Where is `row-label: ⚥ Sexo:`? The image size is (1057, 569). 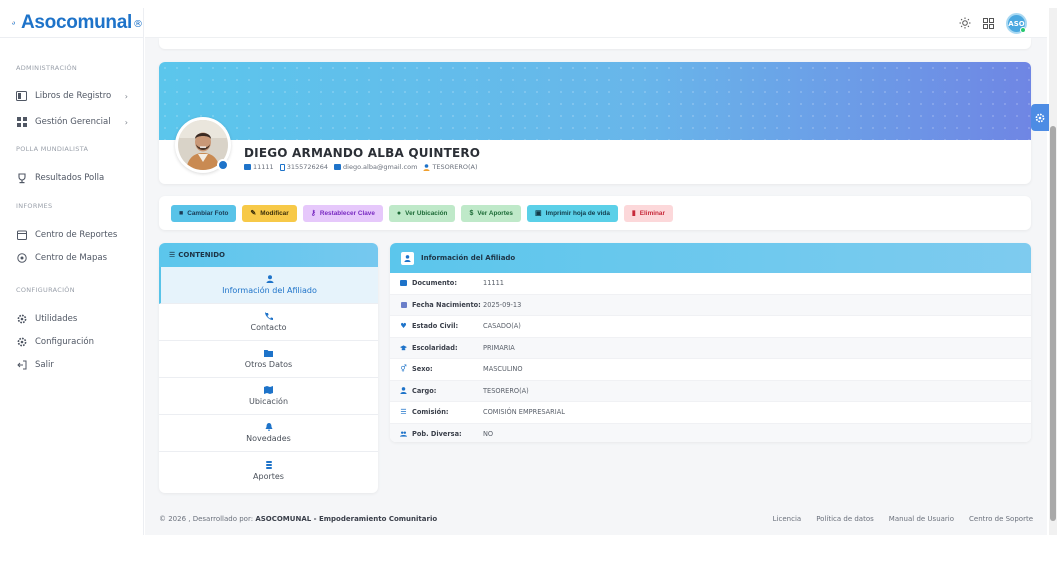 row-label: ⚥ Sexo: is located at coordinates (436, 369).